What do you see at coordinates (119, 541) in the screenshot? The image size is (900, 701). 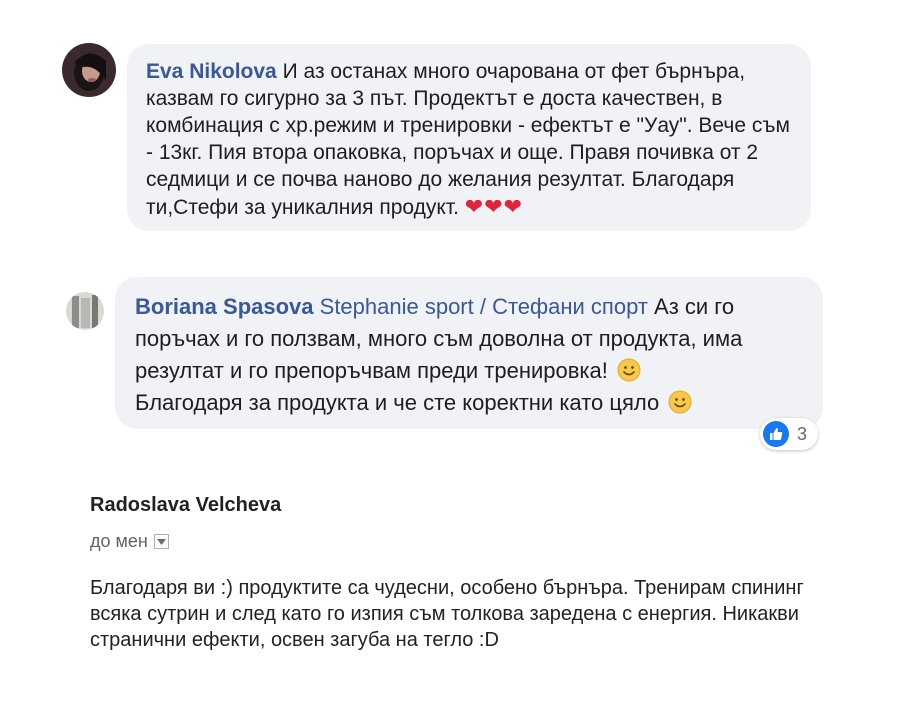 I see `email-recipient-label: до мен` at bounding box center [119, 541].